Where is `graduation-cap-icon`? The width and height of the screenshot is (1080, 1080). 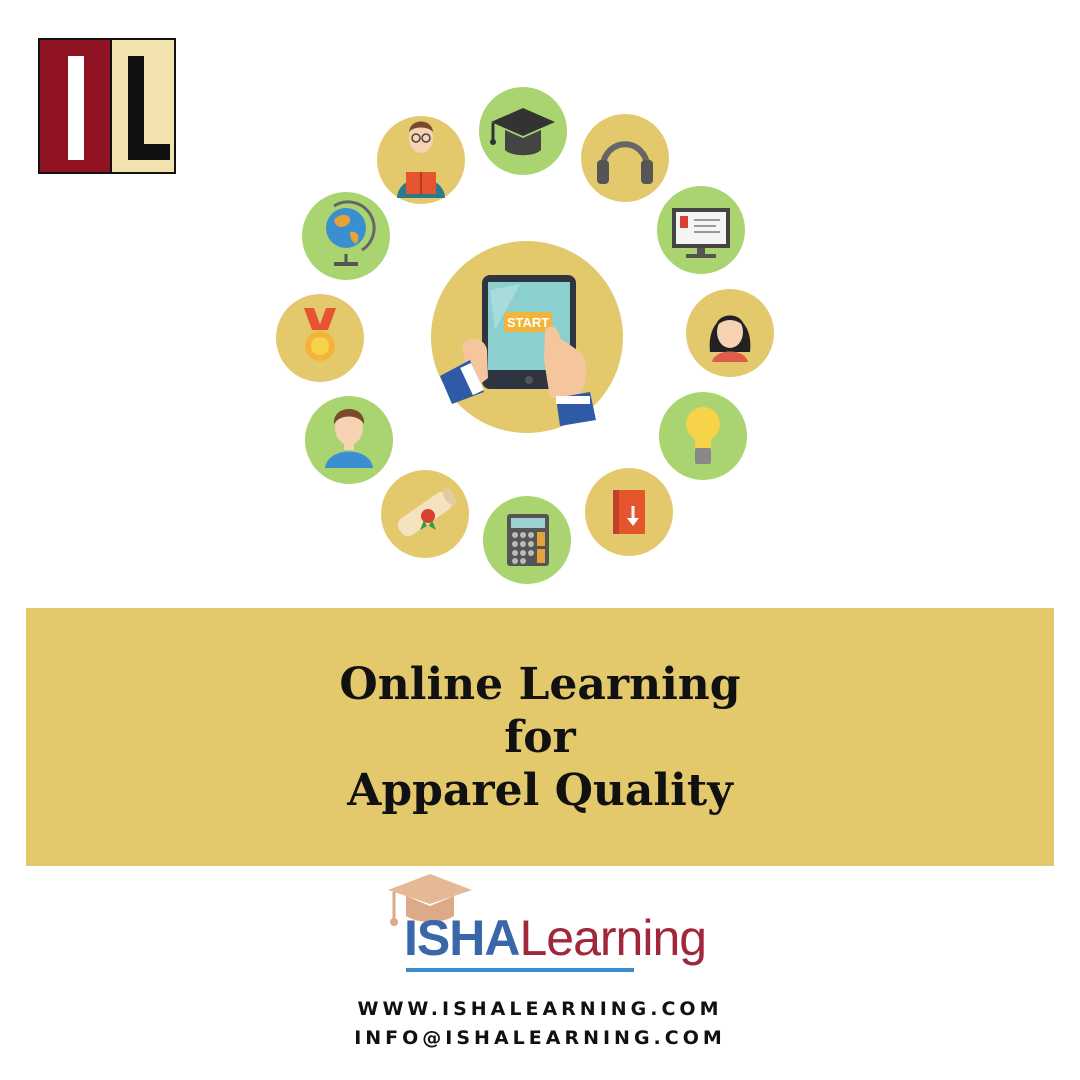 graduation-cap-icon is located at coordinates (523, 131).